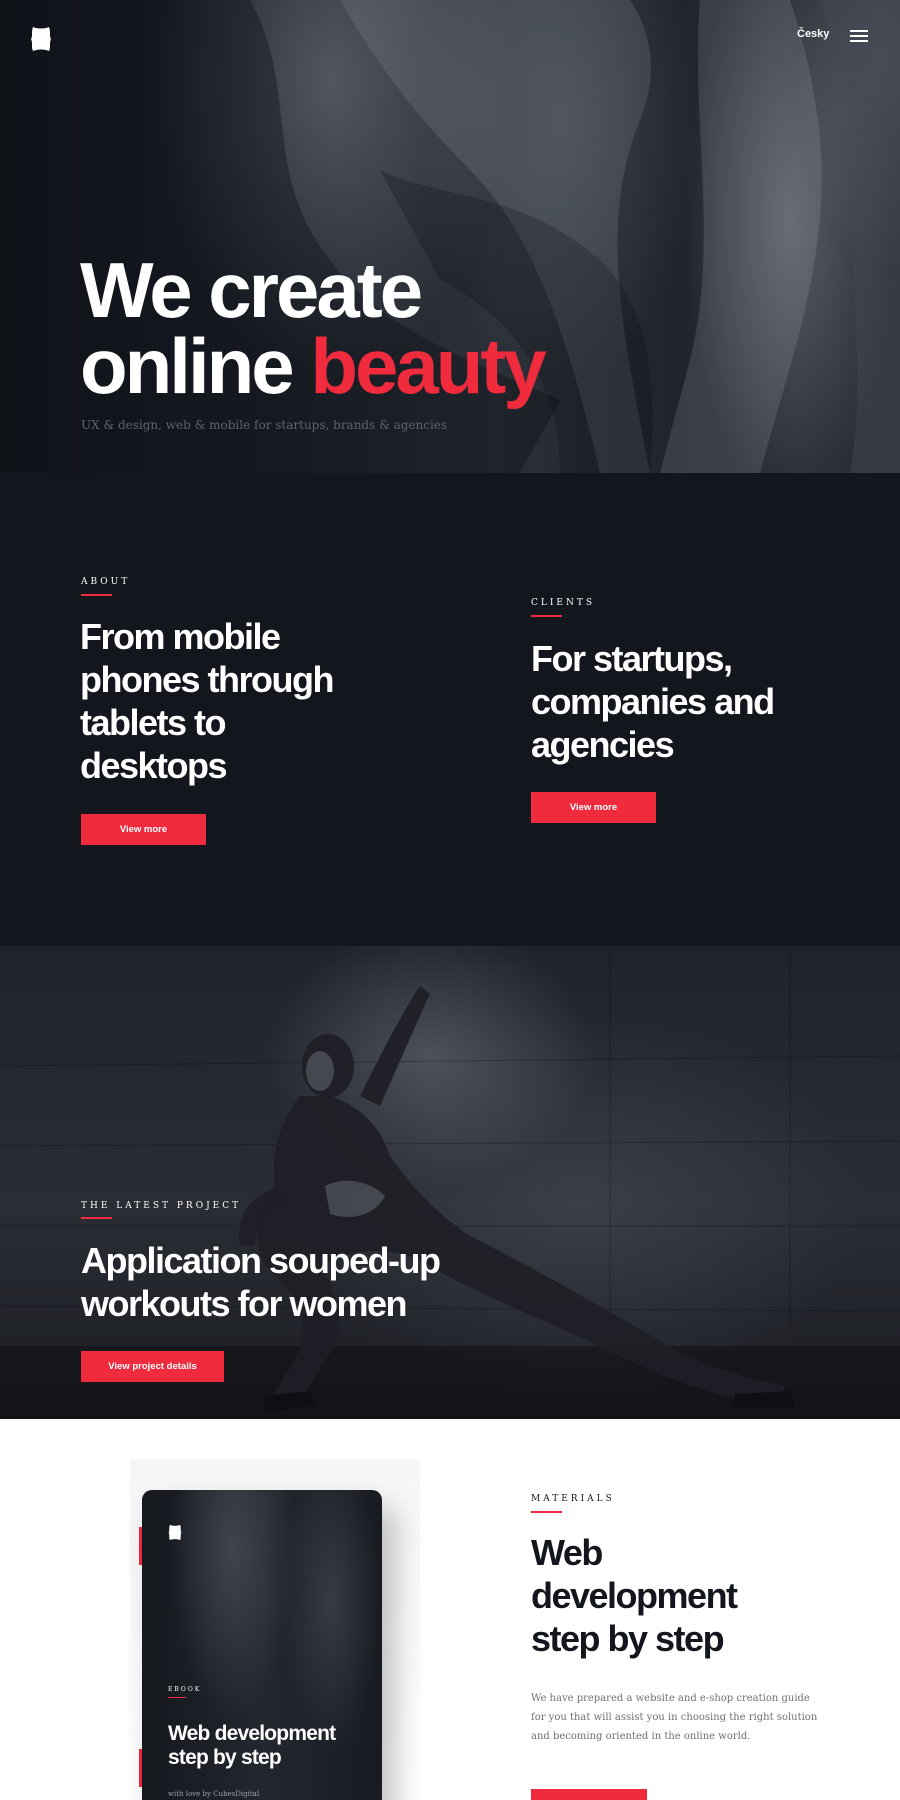 This screenshot has height=1800, width=900. What do you see at coordinates (106, 582) in the screenshot?
I see `about-eyebrow: ABOUT` at bounding box center [106, 582].